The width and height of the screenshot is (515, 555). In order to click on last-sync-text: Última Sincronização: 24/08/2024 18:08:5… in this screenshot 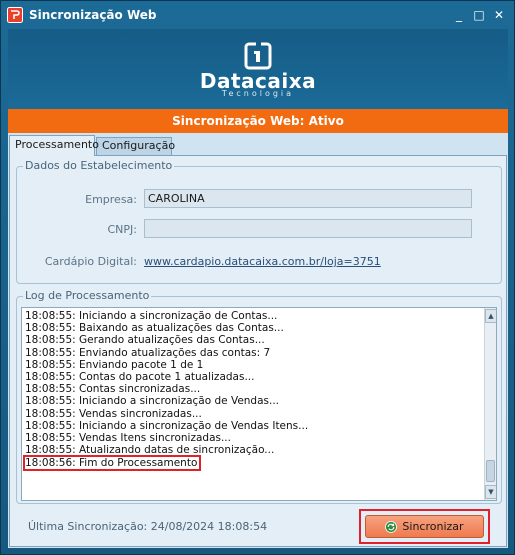, I will do `click(148, 526)`.